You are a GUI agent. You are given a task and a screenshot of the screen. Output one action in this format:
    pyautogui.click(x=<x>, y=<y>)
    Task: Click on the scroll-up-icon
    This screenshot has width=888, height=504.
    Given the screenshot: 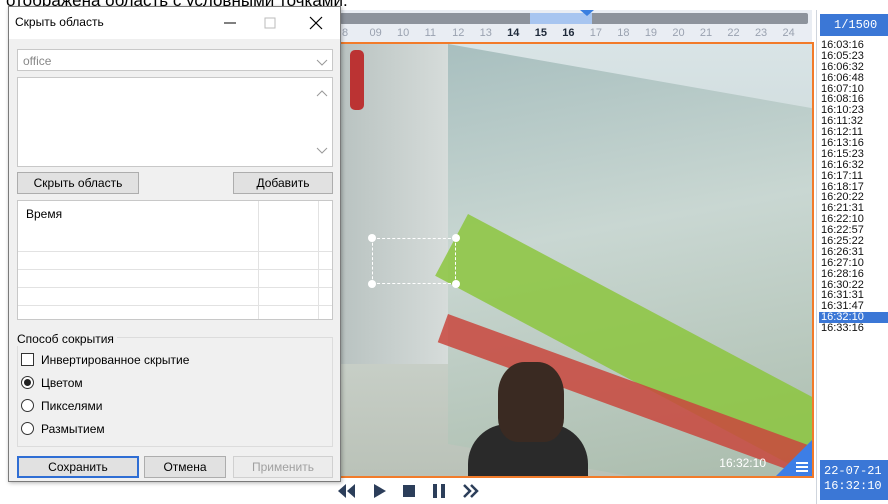 What is the action you would take?
    pyautogui.click(x=322, y=93)
    